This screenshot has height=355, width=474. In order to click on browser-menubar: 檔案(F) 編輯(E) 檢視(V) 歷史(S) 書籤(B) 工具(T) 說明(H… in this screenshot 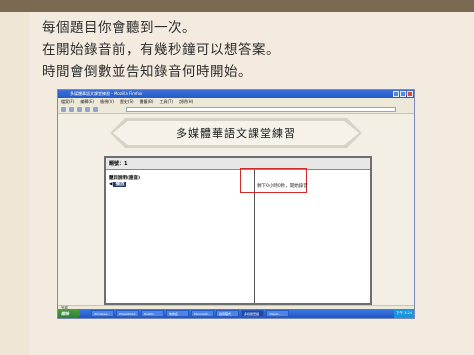, I will do `click(236, 101)`.